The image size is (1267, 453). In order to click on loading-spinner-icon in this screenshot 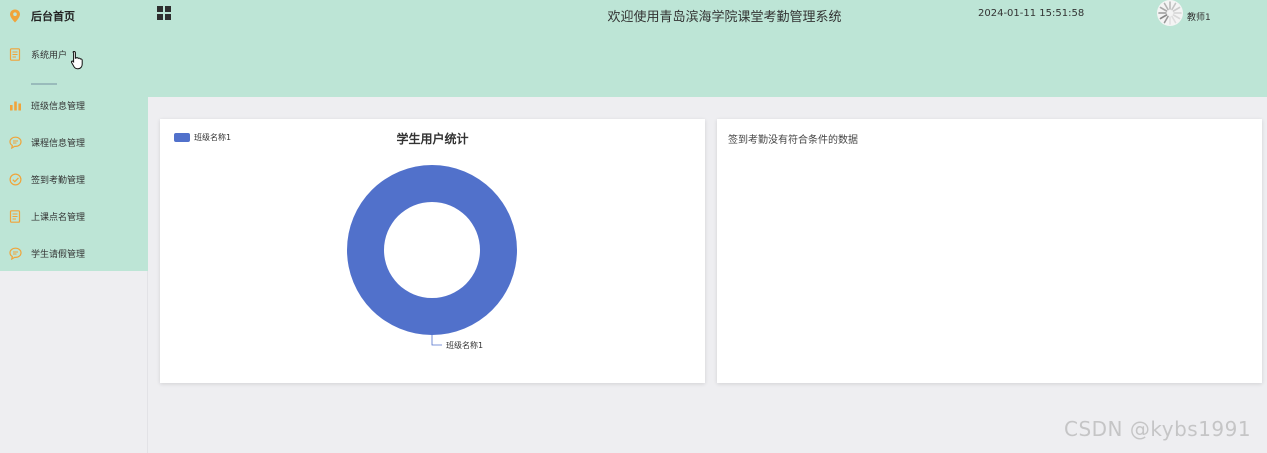, I will do `click(1170, 13)`.